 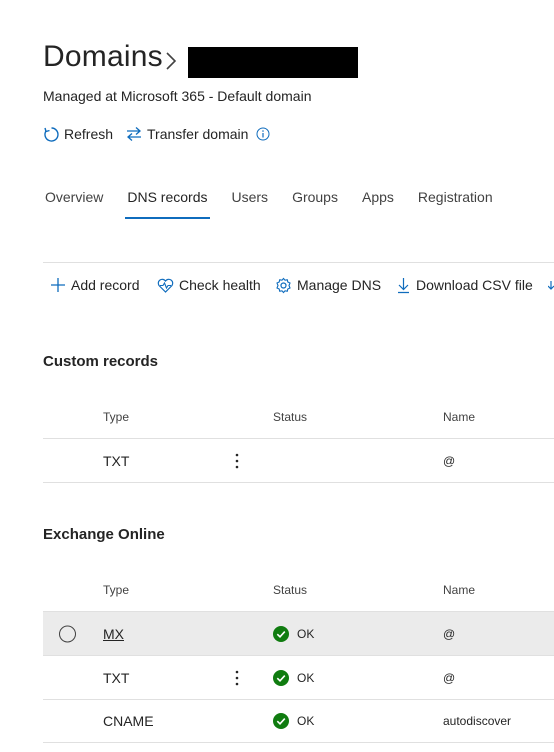 I want to click on chevron-right-icon, so click(x=171, y=61).